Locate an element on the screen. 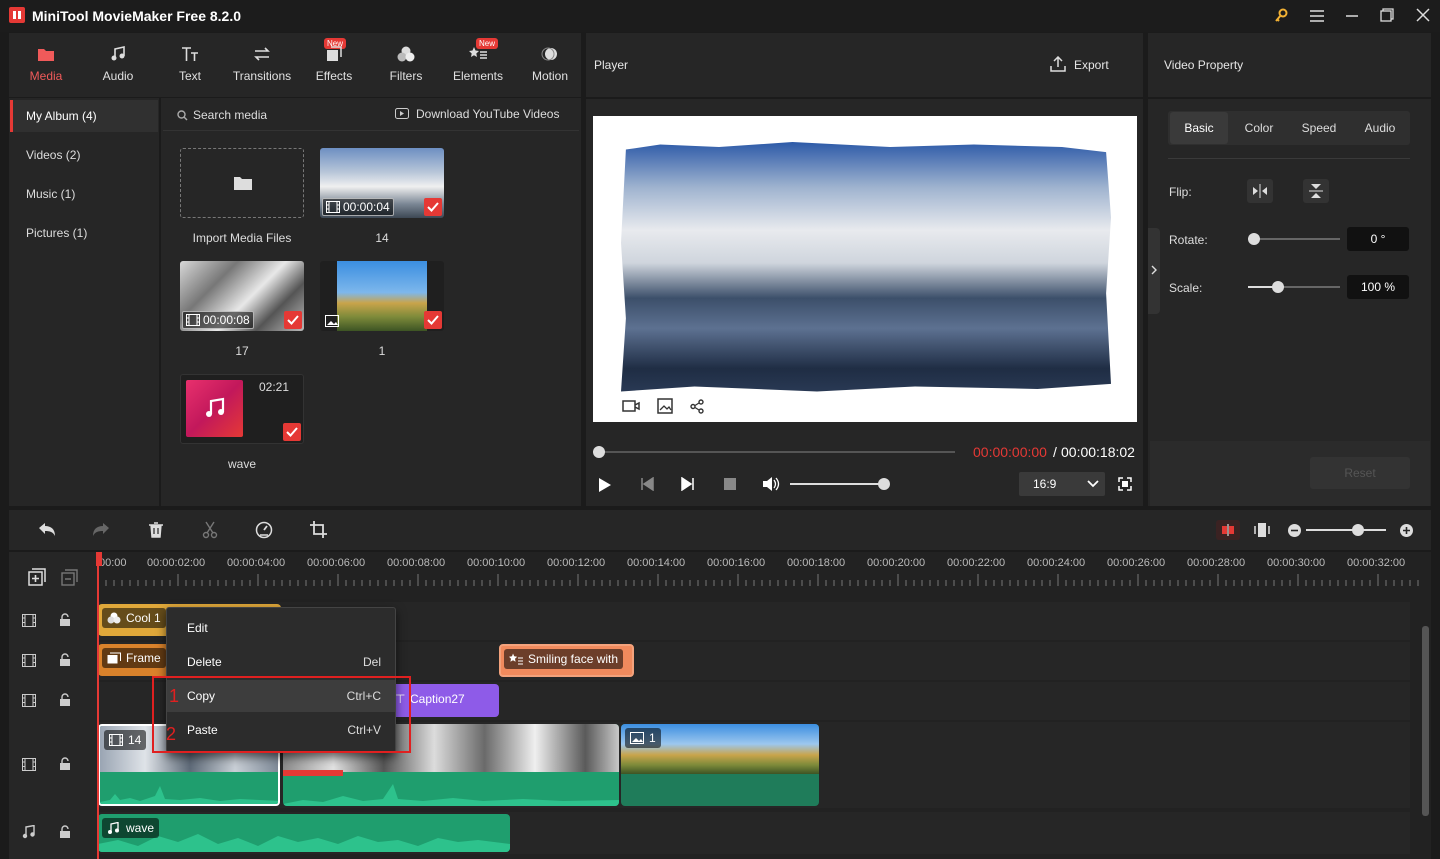 This screenshot has width=1440, height=859. rotate-value-input: 0 ° is located at coordinates (1378, 239).